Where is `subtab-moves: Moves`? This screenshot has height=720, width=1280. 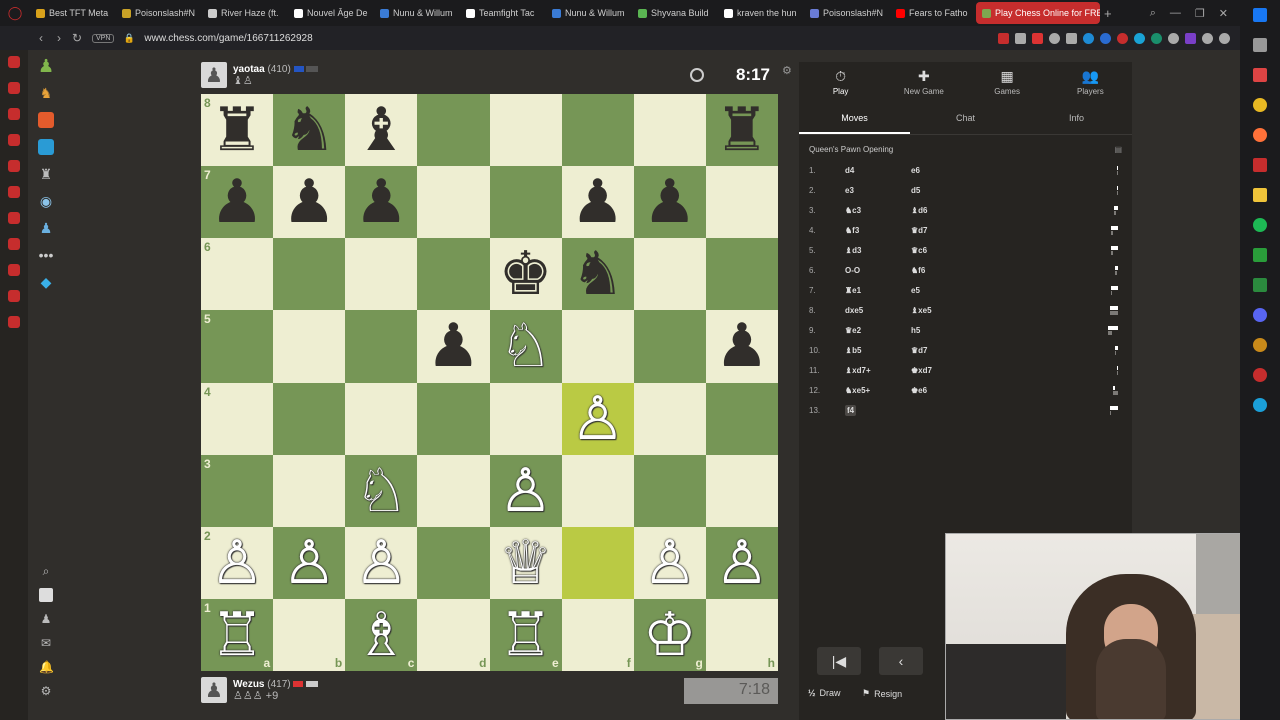 subtab-moves: Moves is located at coordinates (854, 118).